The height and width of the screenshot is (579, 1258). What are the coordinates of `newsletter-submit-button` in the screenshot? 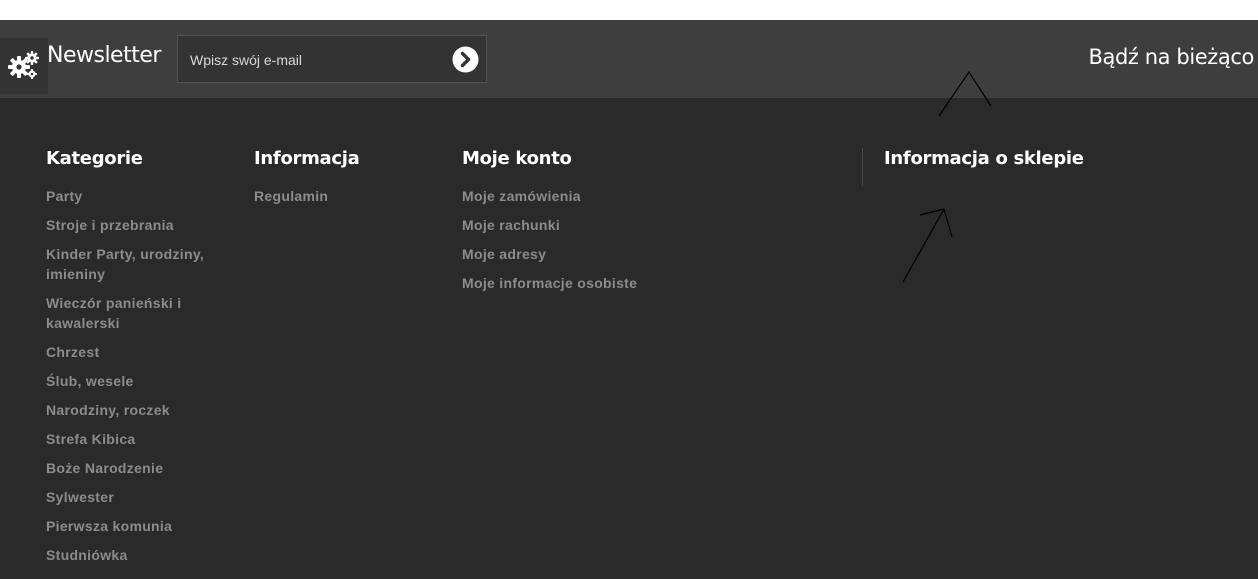 It's located at (465, 59).